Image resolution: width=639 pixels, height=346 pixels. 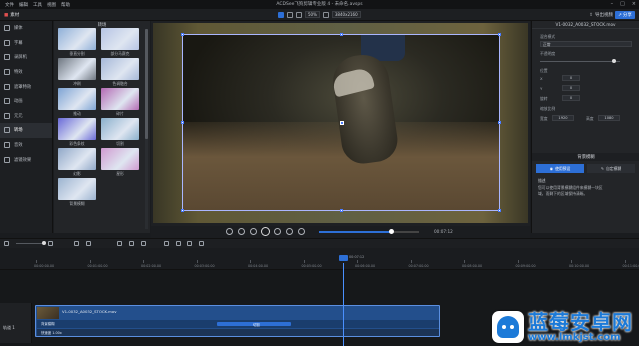 What do you see at coordinates (499, 122) in the screenshot?
I see `resize-handle-r` at bounding box center [499, 122].